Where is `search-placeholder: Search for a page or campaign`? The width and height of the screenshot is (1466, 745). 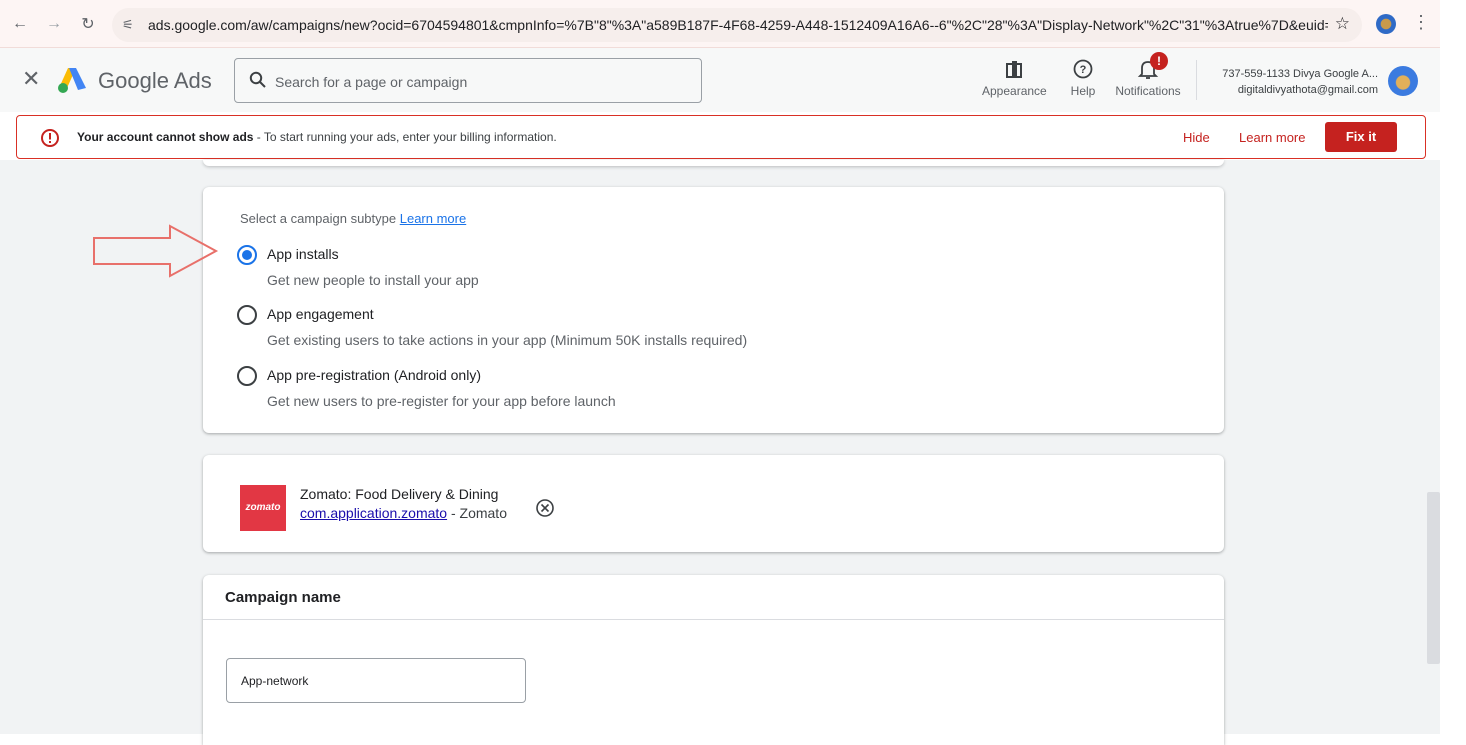 search-placeholder: Search for a page or campaign is located at coordinates (371, 82).